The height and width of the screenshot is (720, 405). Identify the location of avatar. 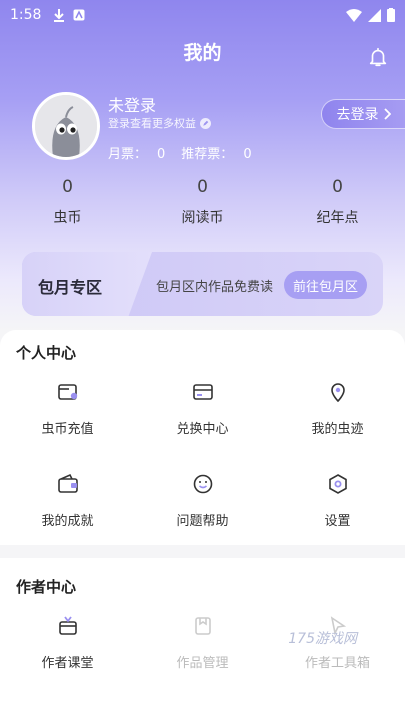
(66, 126).